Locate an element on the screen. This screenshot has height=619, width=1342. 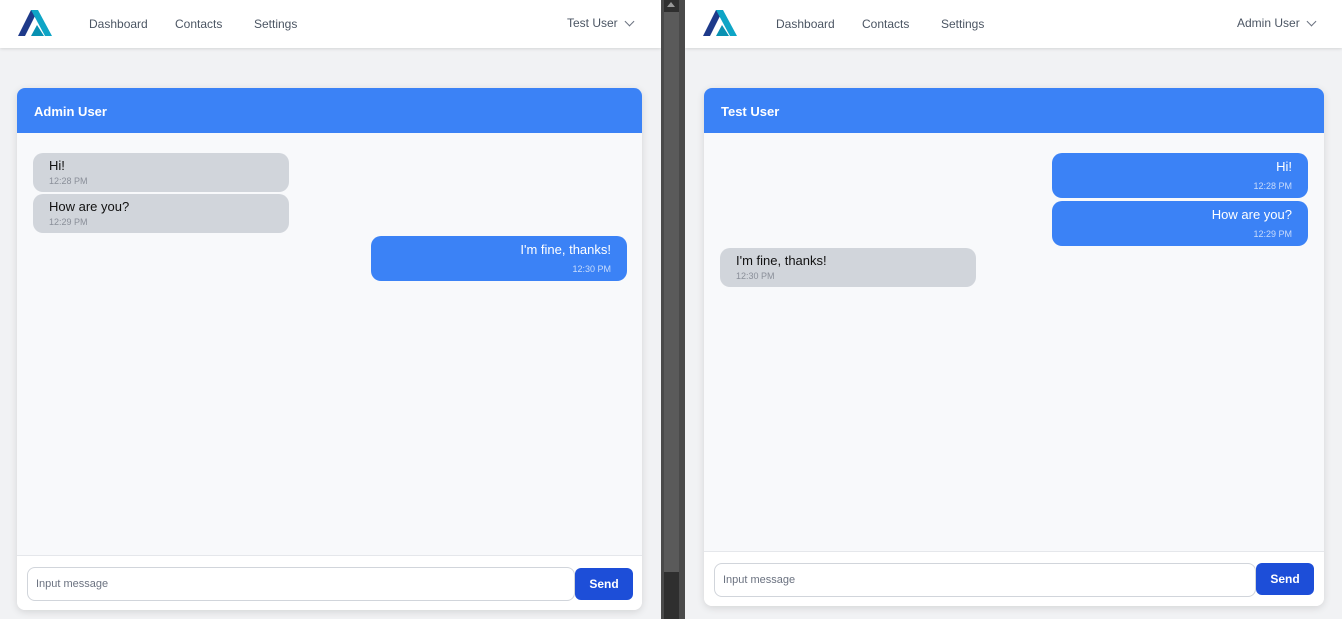
message-bubble-sent: I'm fine, thanks! 12:30 PM is located at coordinates (499, 258).